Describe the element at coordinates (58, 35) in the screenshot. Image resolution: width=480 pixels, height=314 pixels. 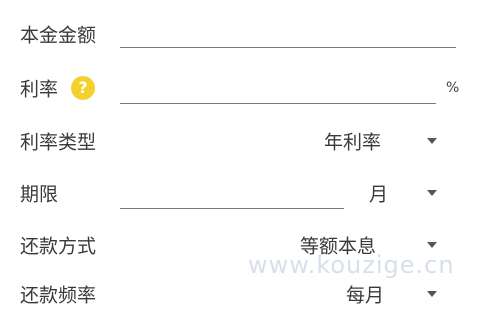
I see `principal-label: 本金金额` at that location.